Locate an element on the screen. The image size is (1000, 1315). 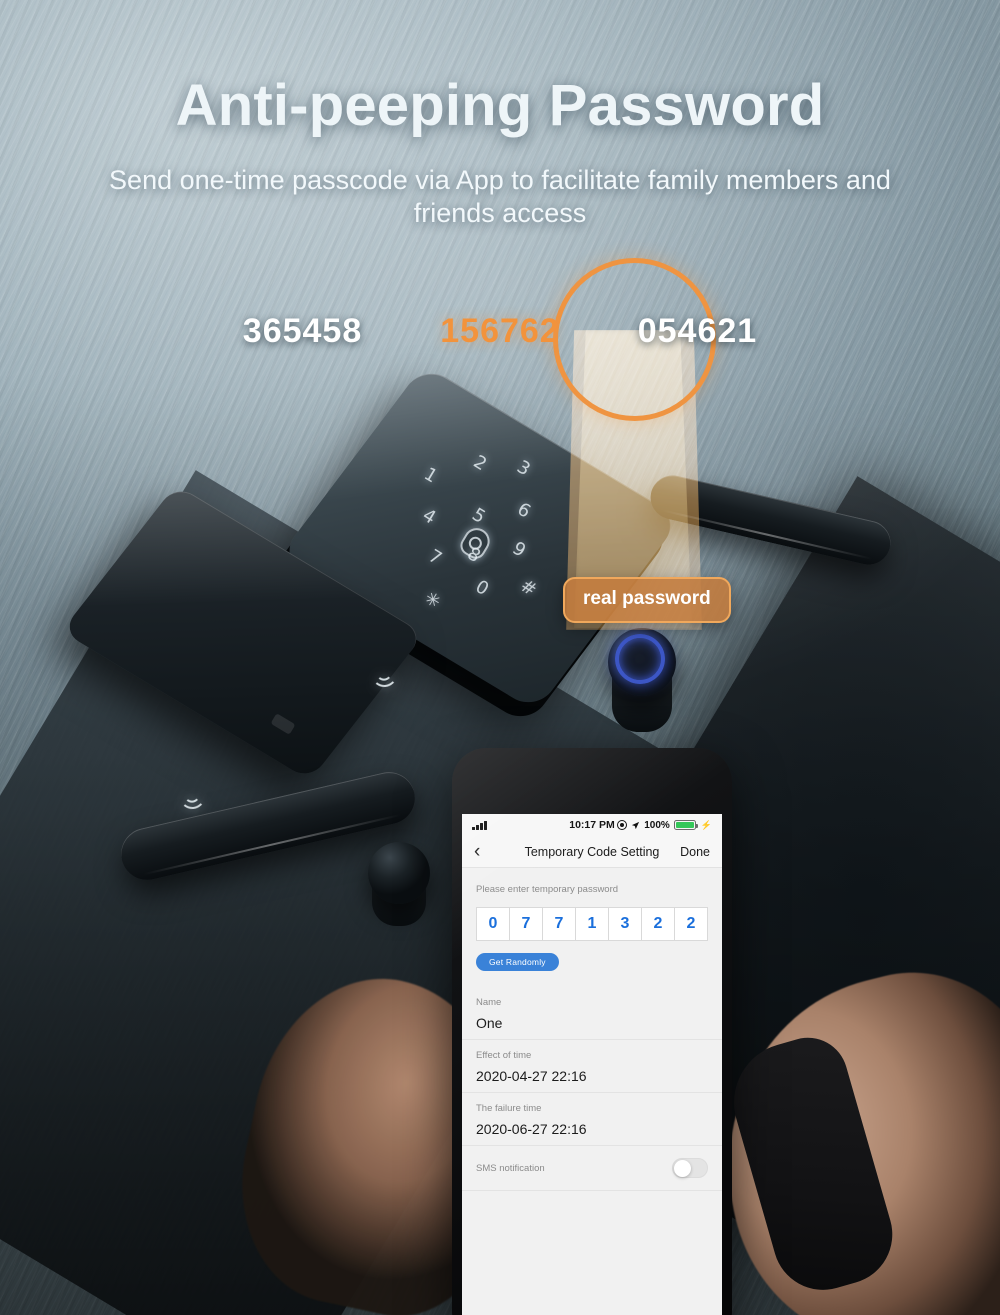
field-name-label: Name is located at coordinates (489, 1002).